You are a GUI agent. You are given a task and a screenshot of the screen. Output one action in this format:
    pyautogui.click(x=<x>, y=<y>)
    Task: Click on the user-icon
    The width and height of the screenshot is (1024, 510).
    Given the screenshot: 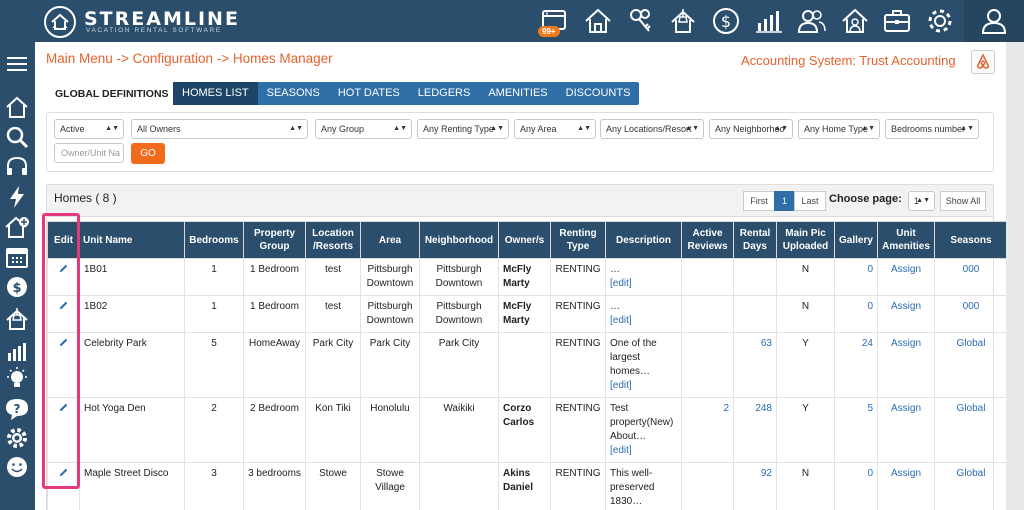 What is the action you would take?
    pyautogui.click(x=994, y=21)
    